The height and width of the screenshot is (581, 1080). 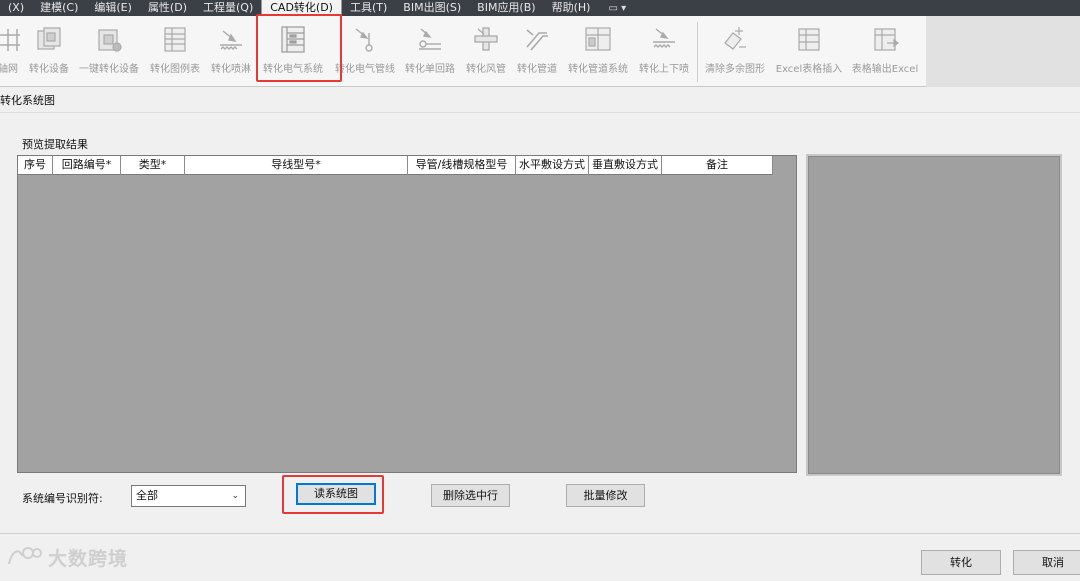 I want to click on system-id-label: 系统编号识别符:, so click(x=62, y=498).